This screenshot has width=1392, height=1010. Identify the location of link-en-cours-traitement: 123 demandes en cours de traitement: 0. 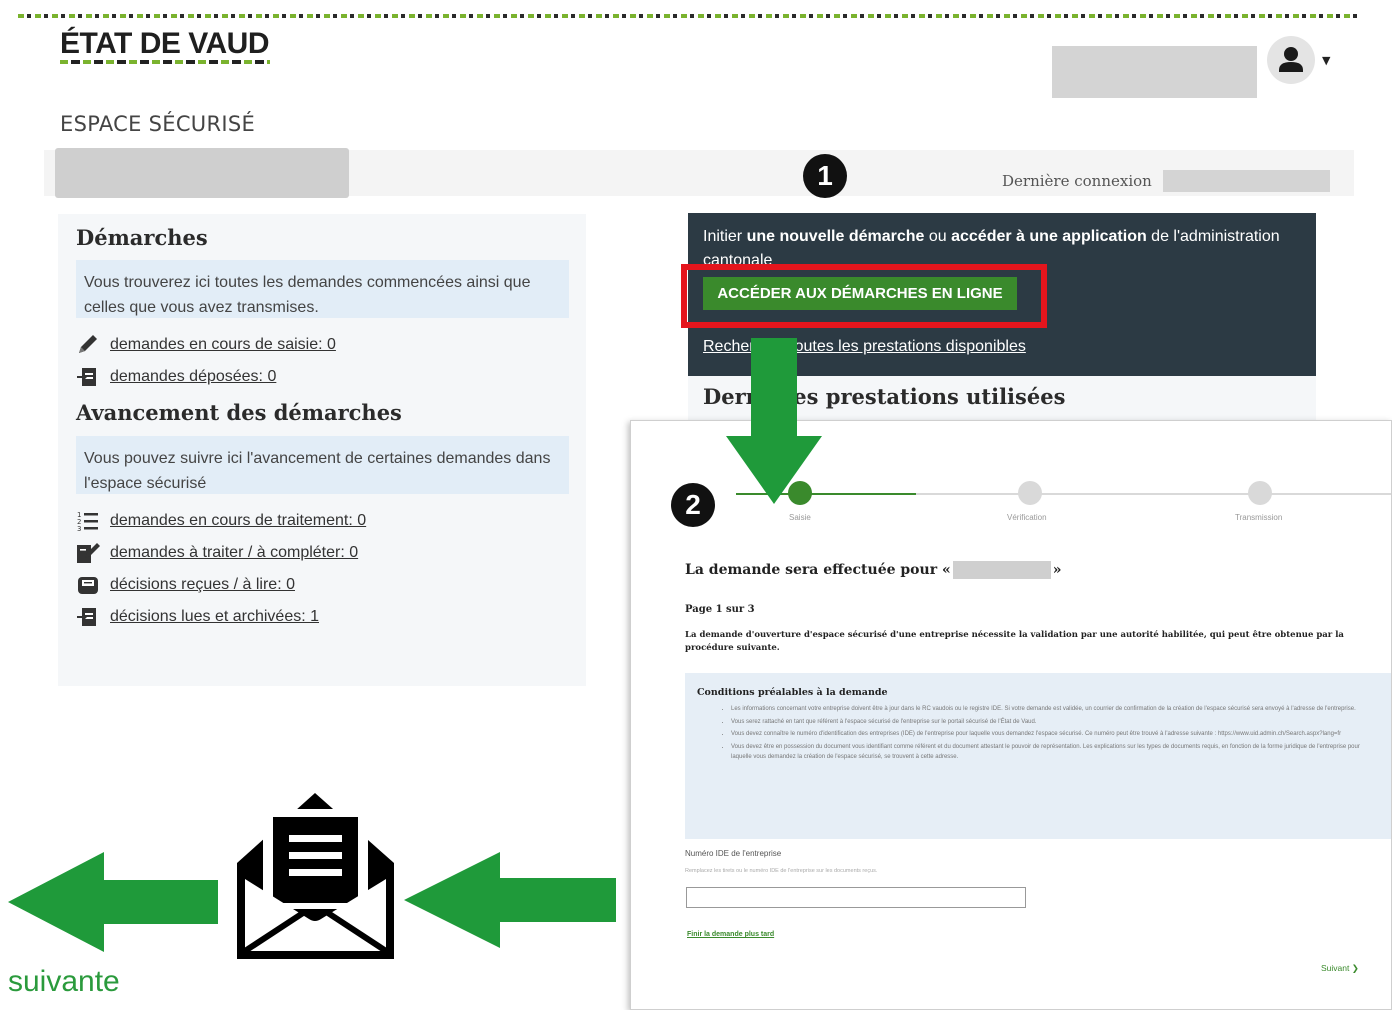
(220, 521).